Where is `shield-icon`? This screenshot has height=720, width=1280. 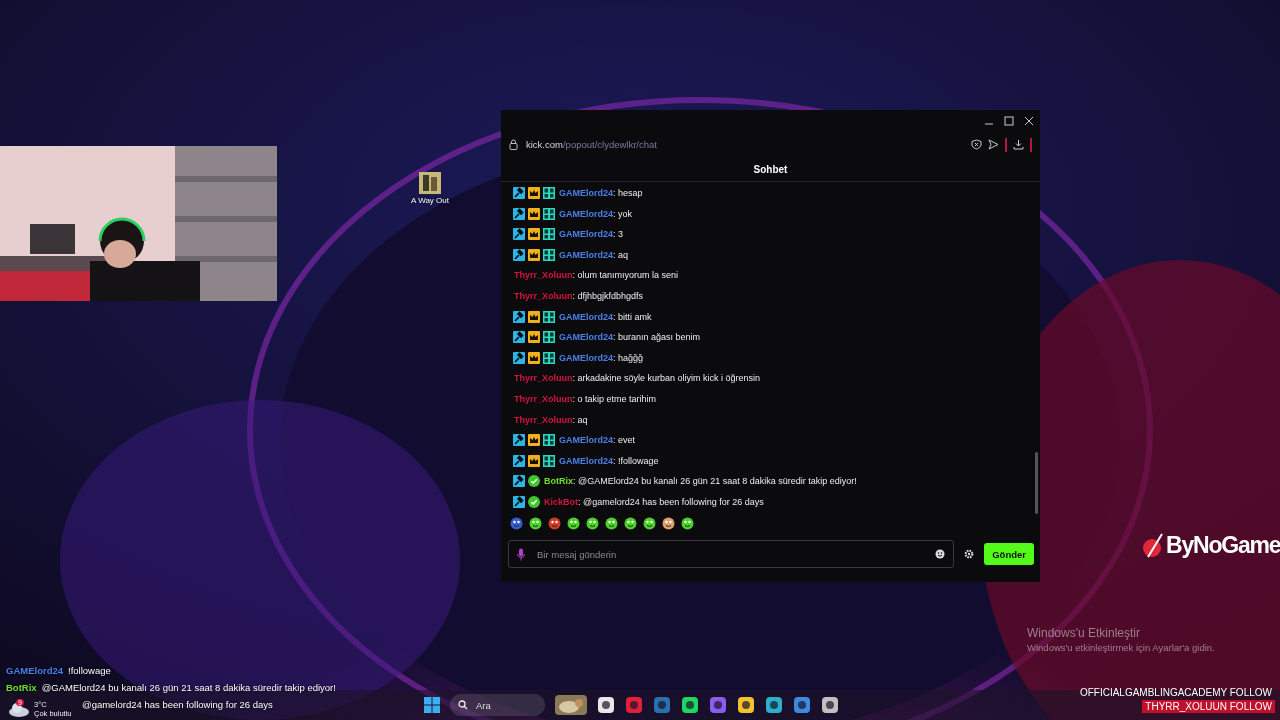
shield-icon is located at coordinates (976, 145).